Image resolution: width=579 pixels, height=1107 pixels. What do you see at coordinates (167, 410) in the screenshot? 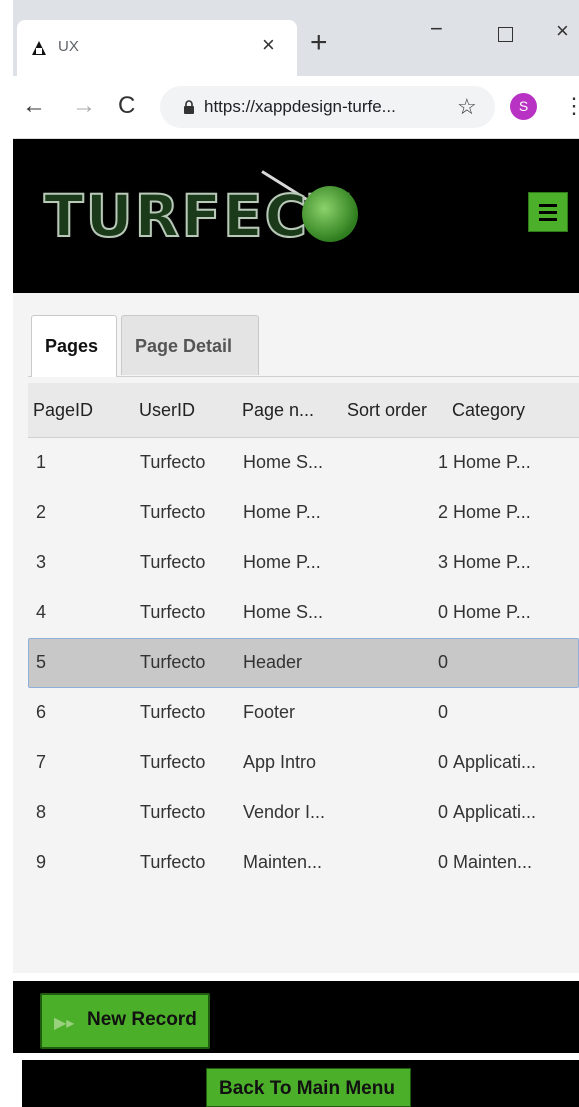
I see `column-header-userid: UserID` at bounding box center [167, 410].